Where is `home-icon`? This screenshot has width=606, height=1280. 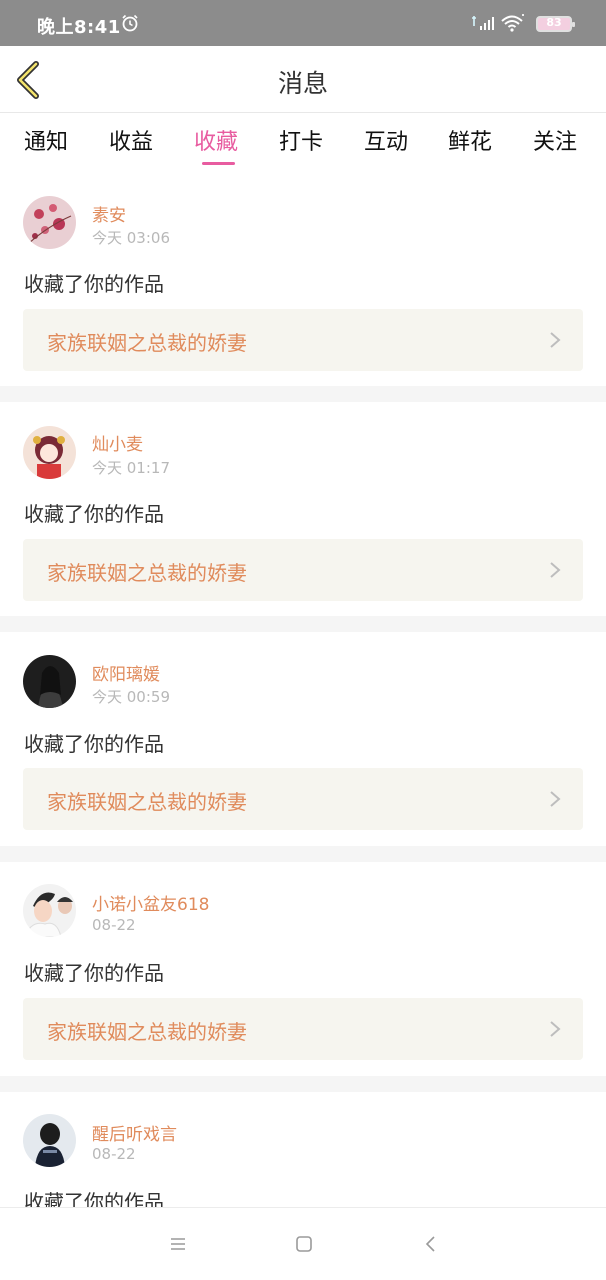
home-icon is located at coordinates (304, 1244).